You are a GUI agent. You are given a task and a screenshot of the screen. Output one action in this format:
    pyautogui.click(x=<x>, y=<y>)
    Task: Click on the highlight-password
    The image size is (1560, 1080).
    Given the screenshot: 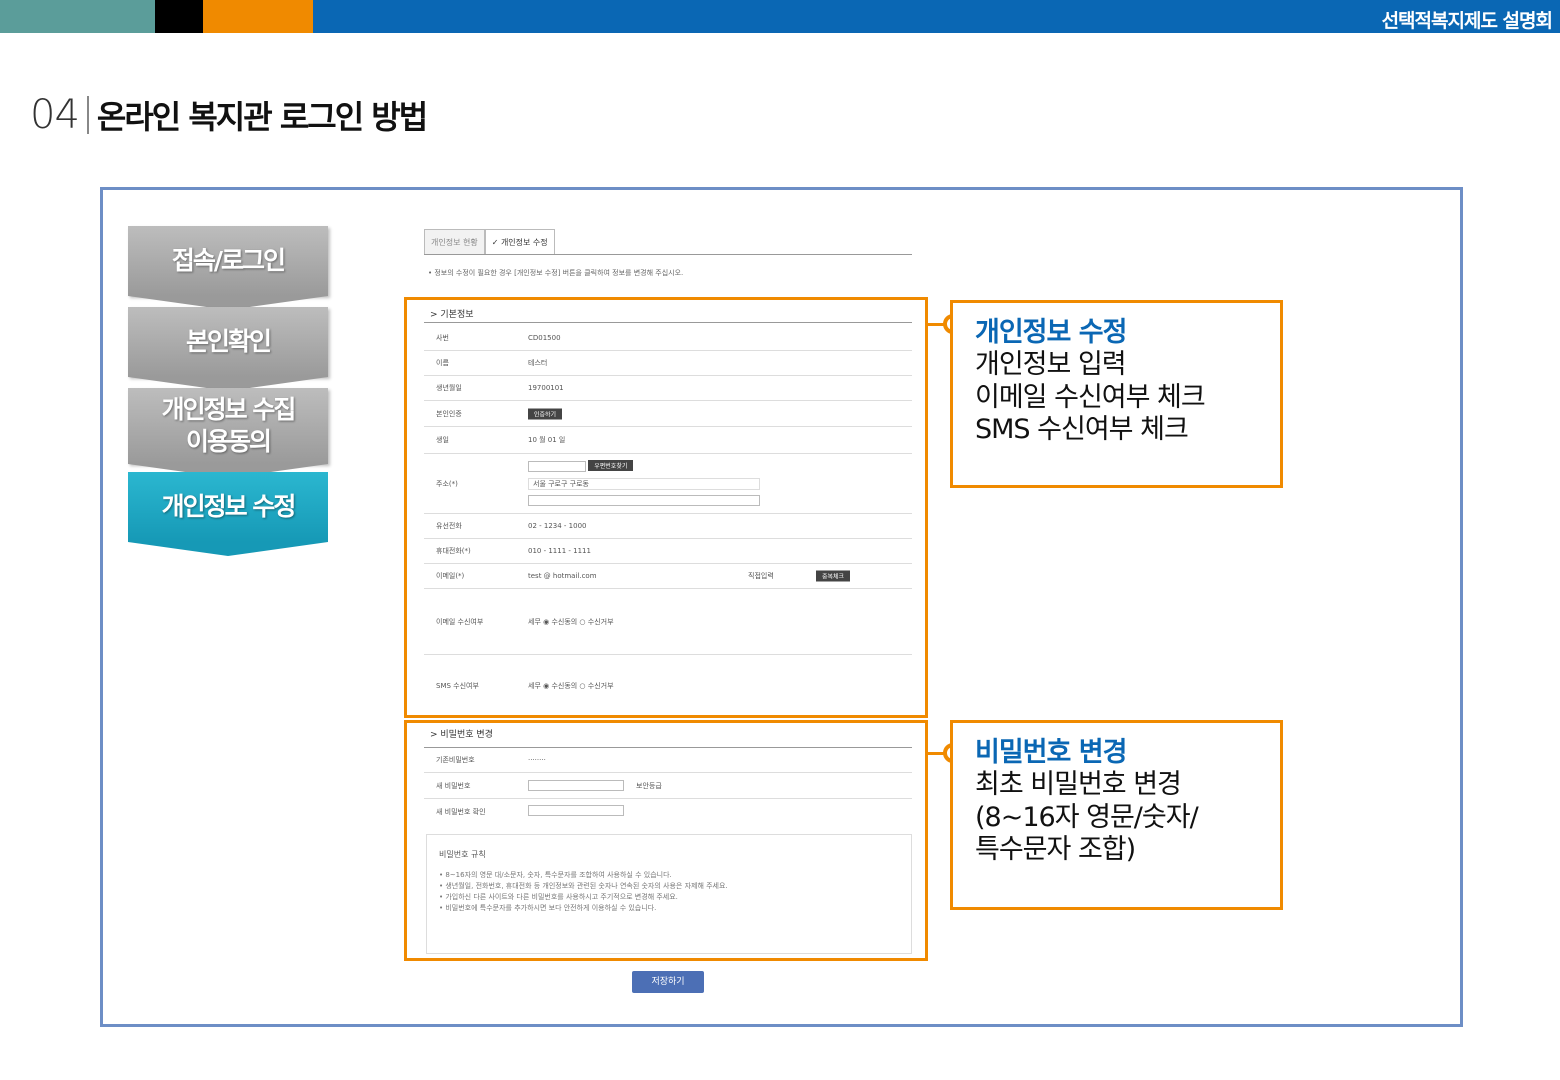 What is the action you would take?
    pyautogui.click(x=666, y=840)
    